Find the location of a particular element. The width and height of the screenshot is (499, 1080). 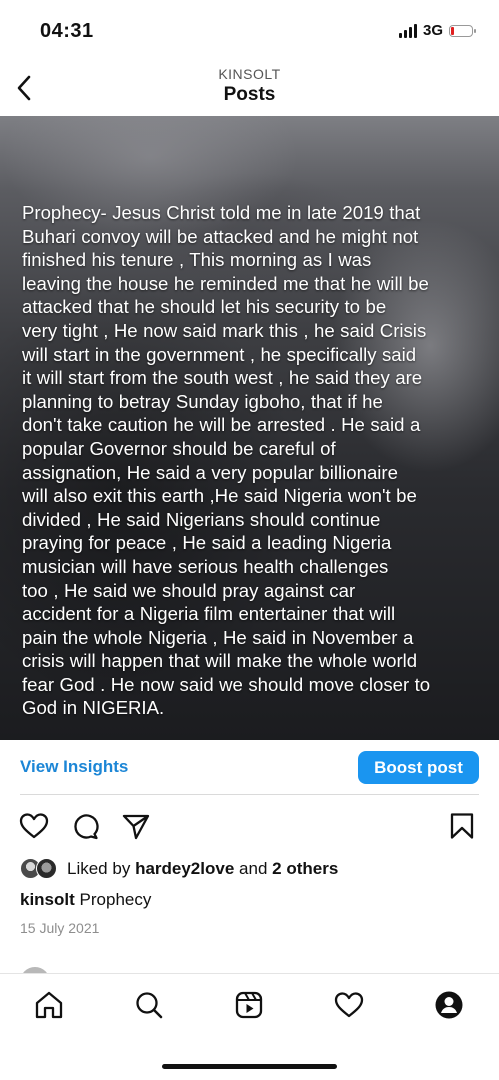

caption-text: Prophecy is located at coordinates (115, 899).